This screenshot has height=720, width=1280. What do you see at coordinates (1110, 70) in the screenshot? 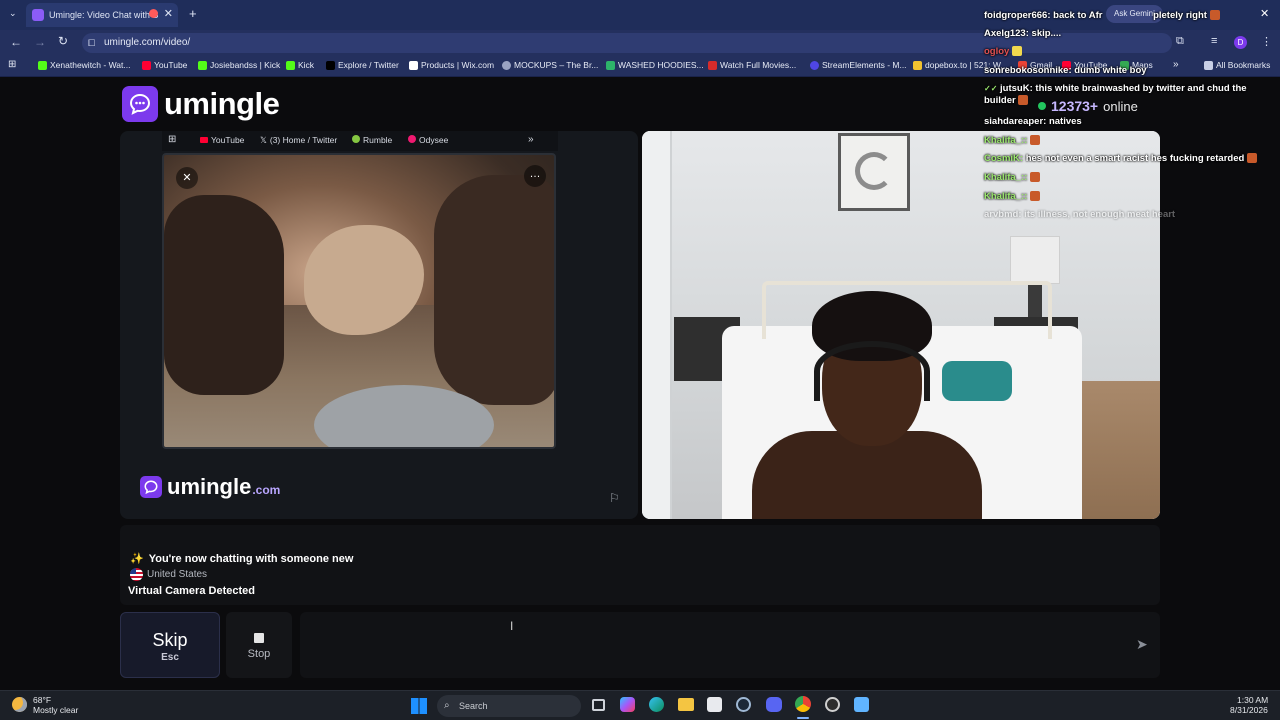
I see `chat-text: dumb white boy` at bounding box center [1110, 70].